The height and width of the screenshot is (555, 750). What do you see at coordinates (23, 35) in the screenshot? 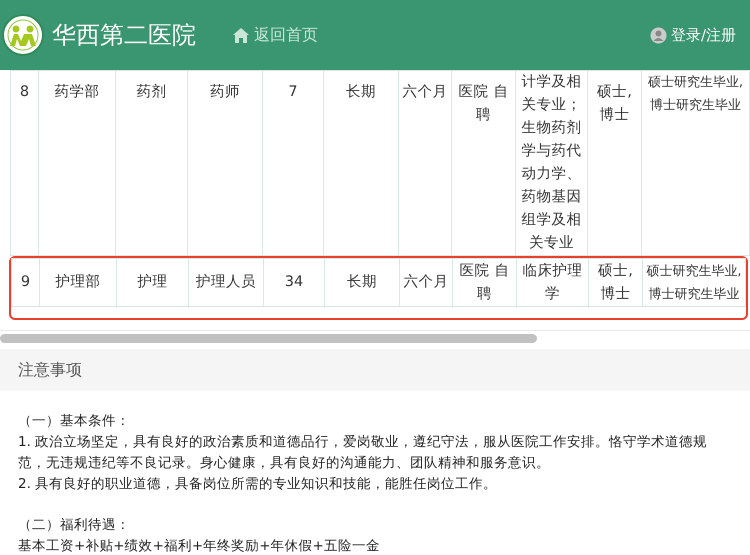
I see `logo-icon` at bounding box center [23, 35].